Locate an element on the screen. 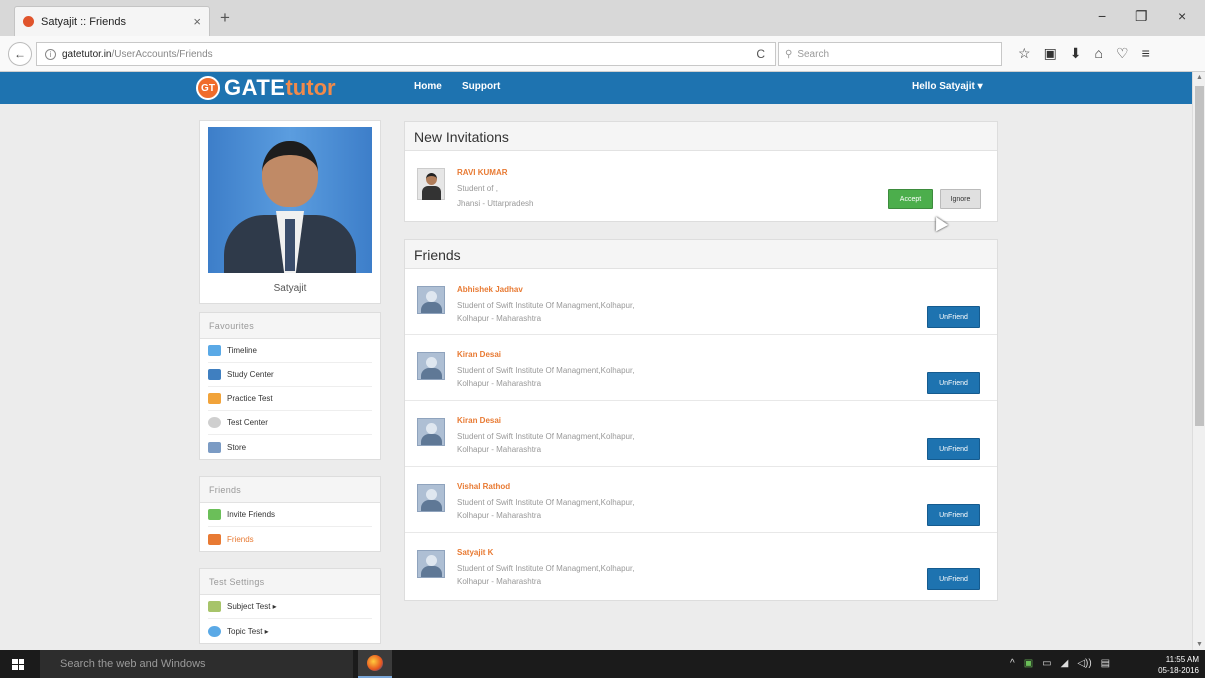 The width and height of the screenshot is (1205, 678). favourites-title: Favourites is located at coordinates (290, 326).